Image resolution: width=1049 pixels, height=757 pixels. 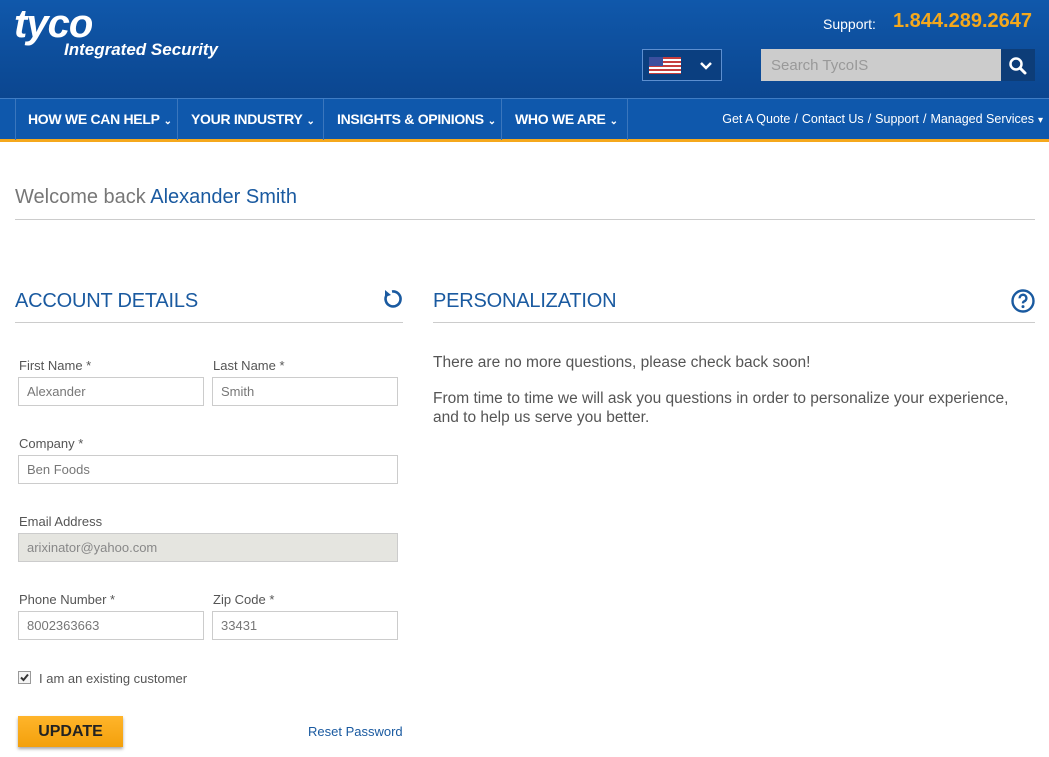 I want to click on support-label: Support:, so click(x=849, y=24).